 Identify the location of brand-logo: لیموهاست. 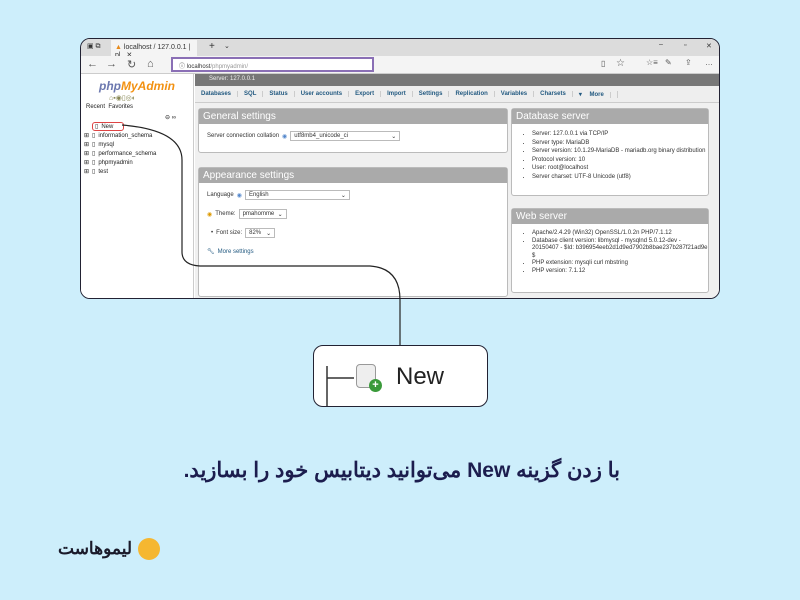
(109, 549).